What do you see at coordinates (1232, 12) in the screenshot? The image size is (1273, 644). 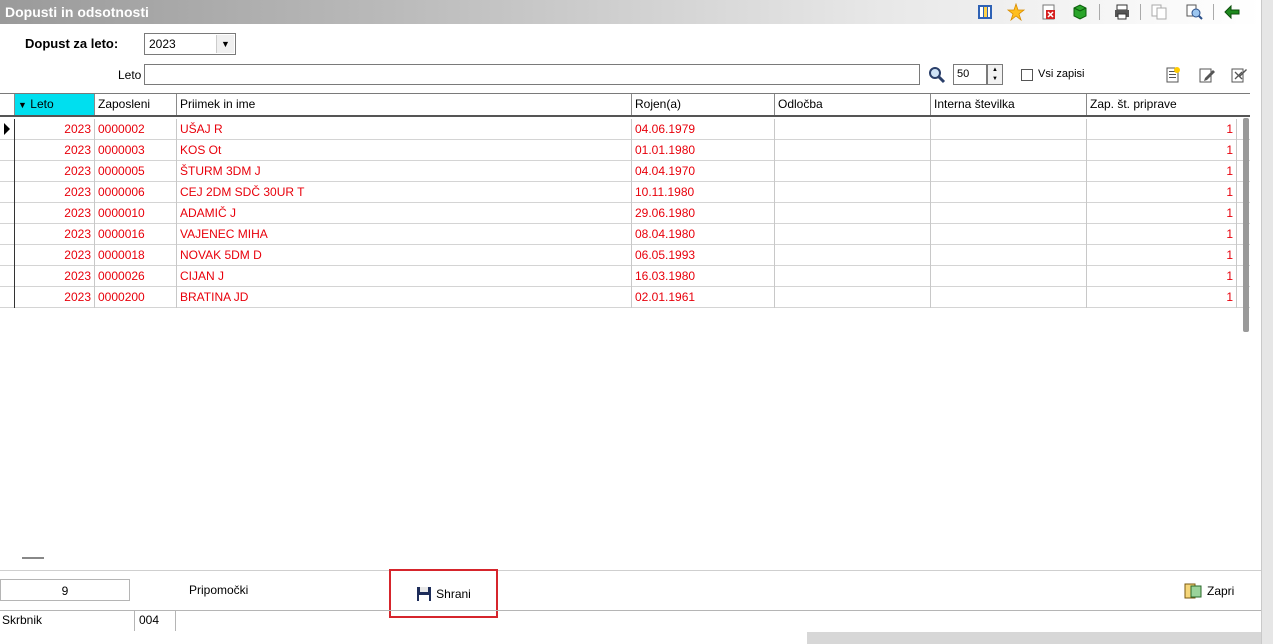 I see `exit-icon` at bounding box center [1232, 12].